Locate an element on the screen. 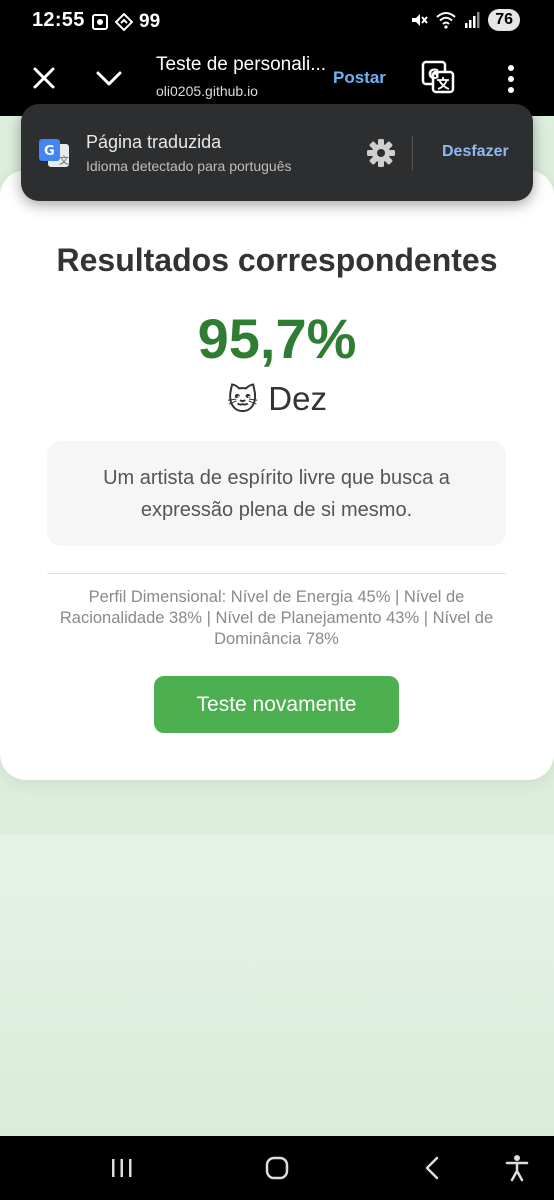  wifi-icon is located at coordinates (446, 20).